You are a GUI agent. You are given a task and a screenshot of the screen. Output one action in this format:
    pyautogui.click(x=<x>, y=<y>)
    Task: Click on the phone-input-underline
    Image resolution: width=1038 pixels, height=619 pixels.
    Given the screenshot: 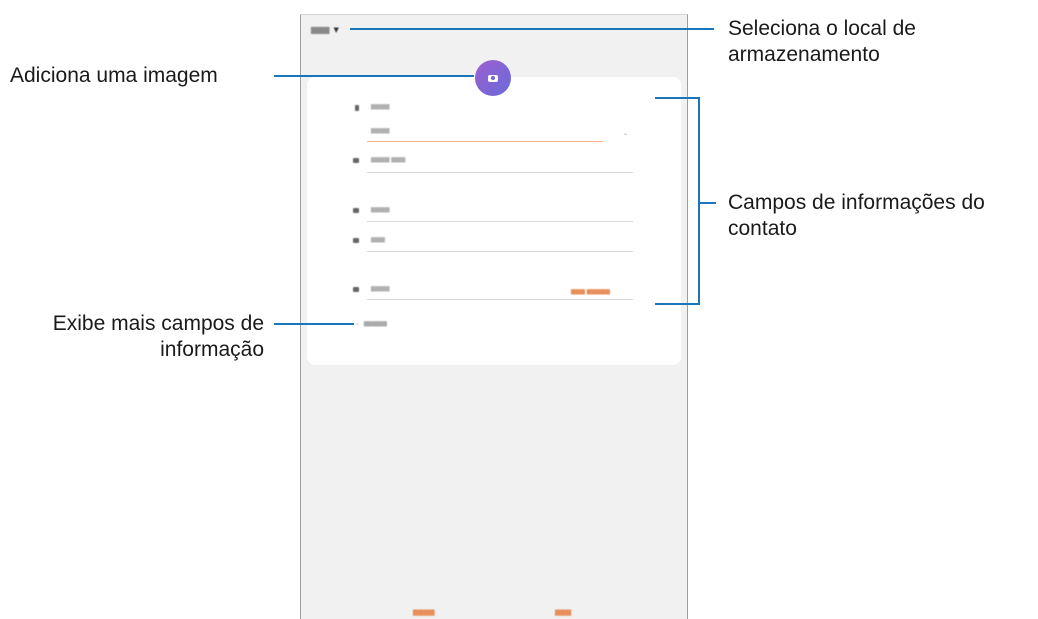 What is the action you would take?
    pyautogui.click(x=500, y=221)
    